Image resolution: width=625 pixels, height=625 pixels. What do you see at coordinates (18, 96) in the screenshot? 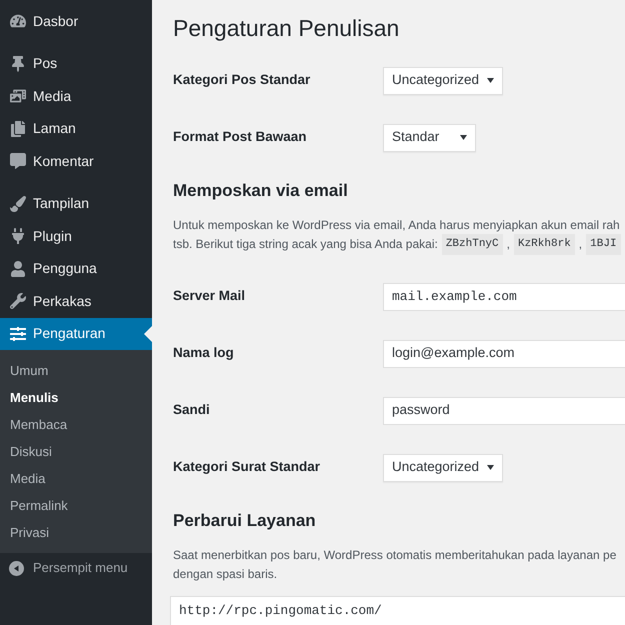
I see `camera-photo-icon` at bounding box center [18, 96].